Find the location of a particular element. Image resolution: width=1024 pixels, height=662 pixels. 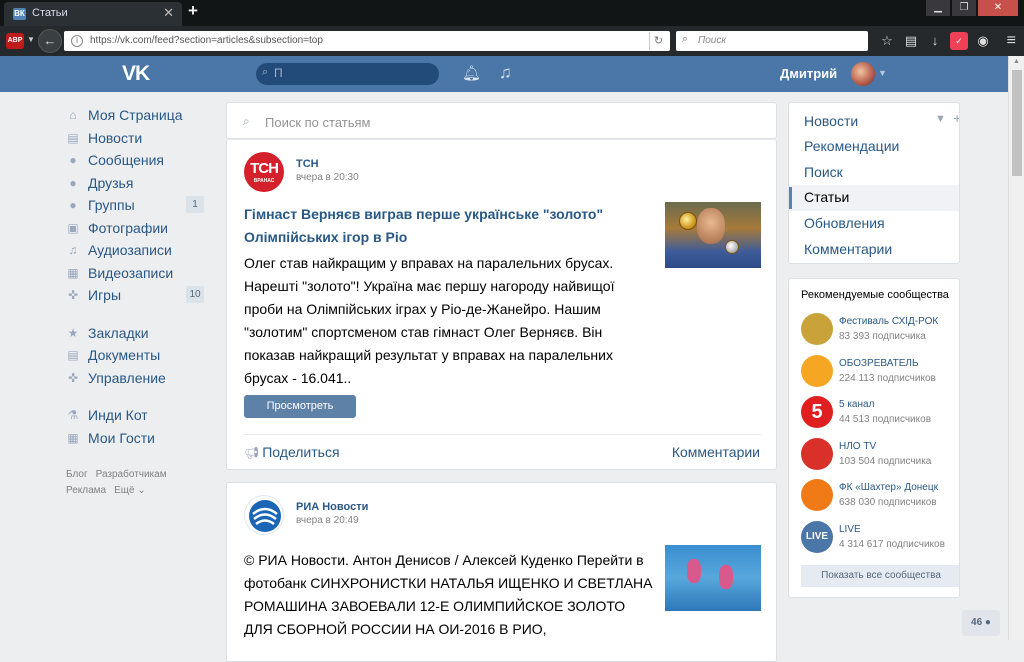

right-menu-item-comments: Комментарии is located at coordinates (848, 249).